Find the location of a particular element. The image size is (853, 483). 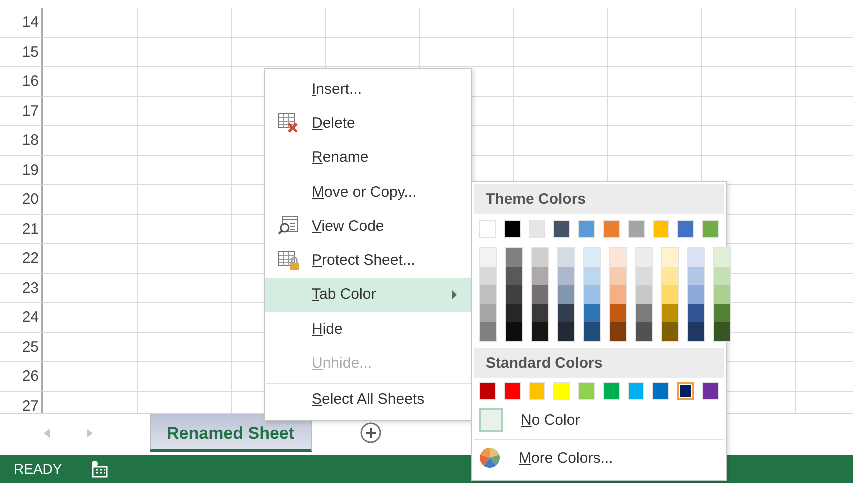

row-number: 17 is located at coordinates (21, 111).